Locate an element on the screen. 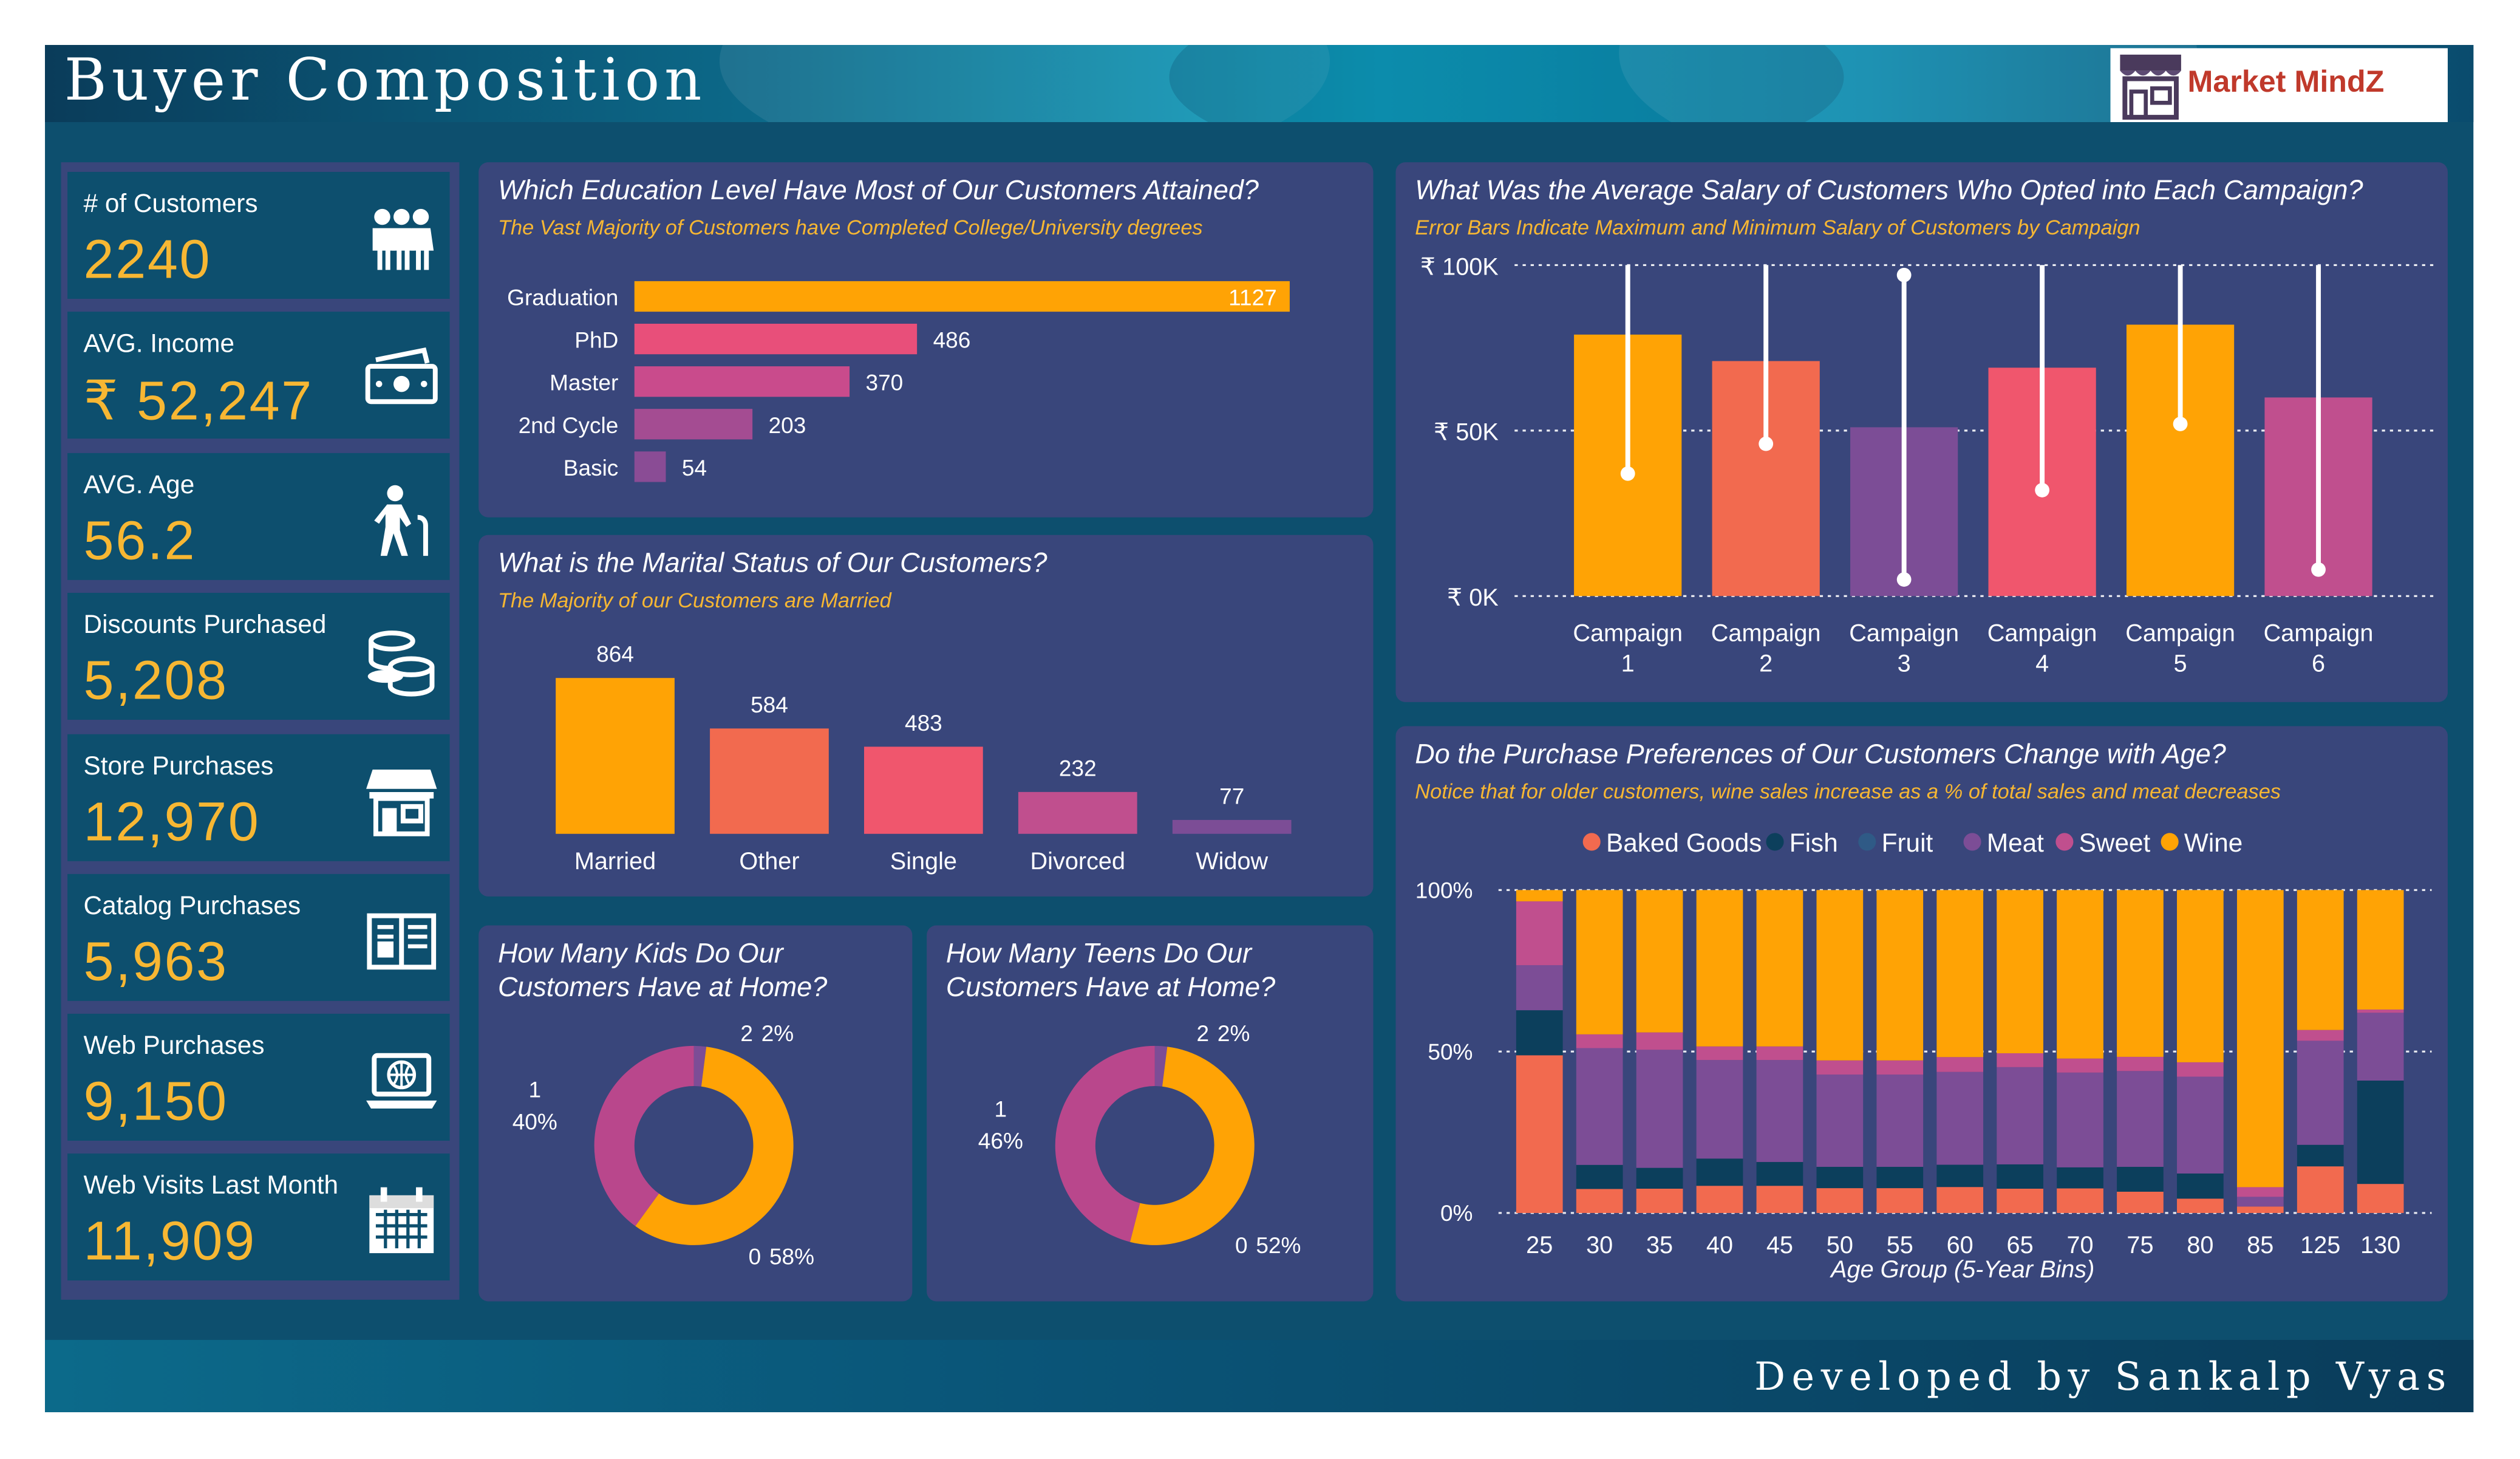  education-category-label: 2nd Cycle is located at coordinates (569, 425).